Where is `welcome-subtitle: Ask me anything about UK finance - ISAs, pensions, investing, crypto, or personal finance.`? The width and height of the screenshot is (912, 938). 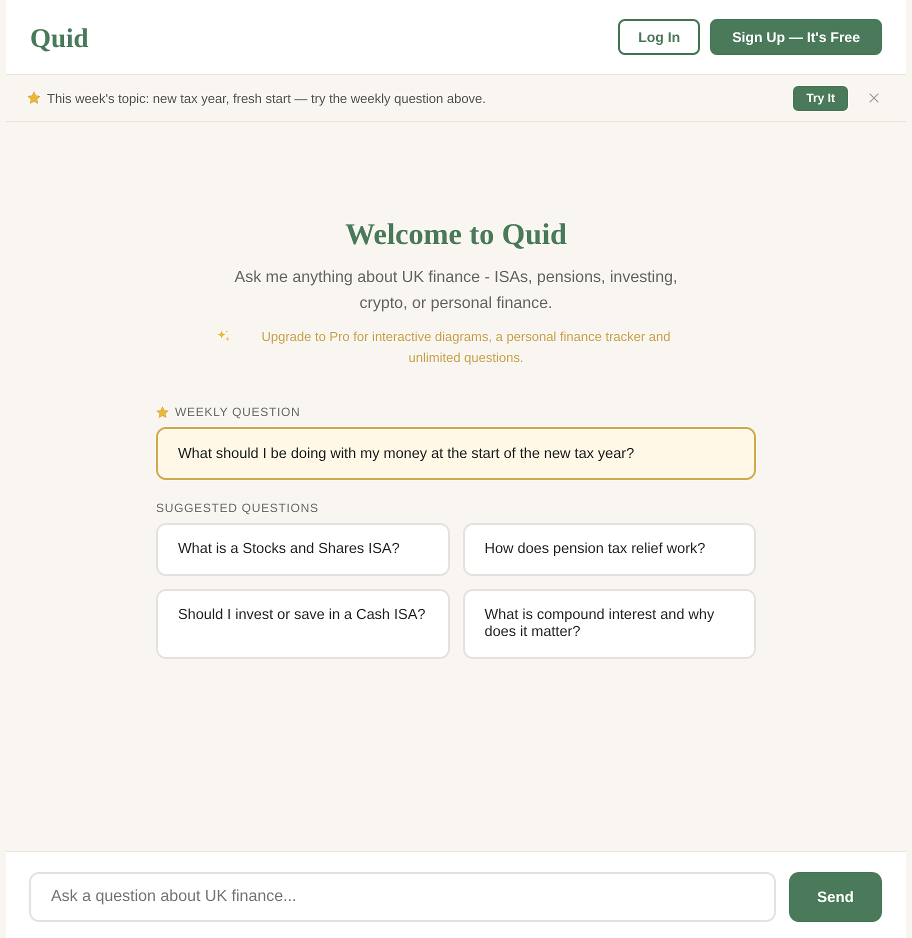 welcome-subtitle: Ask me anything about UK finance - ISAs, pensions, investing, crypto, or personal finance. is located at coordinates (456, 291).